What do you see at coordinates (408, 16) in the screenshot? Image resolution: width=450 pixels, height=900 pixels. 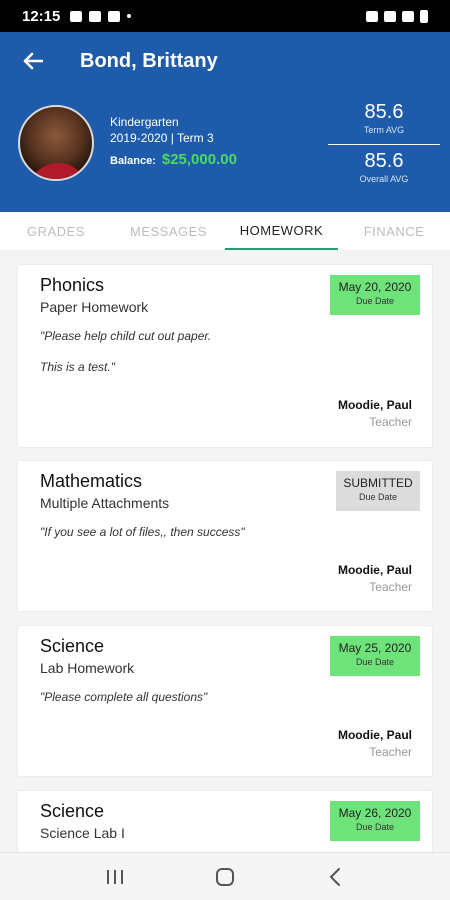 I see `signal-icon` at bounding box center [408, 16].